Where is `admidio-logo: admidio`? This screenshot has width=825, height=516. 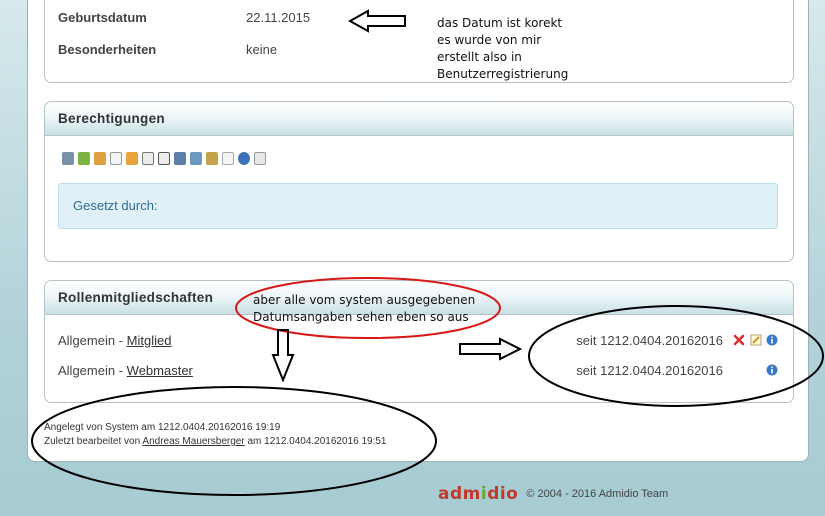 admidio-logo: admidio is located at coordinates (478, 494).